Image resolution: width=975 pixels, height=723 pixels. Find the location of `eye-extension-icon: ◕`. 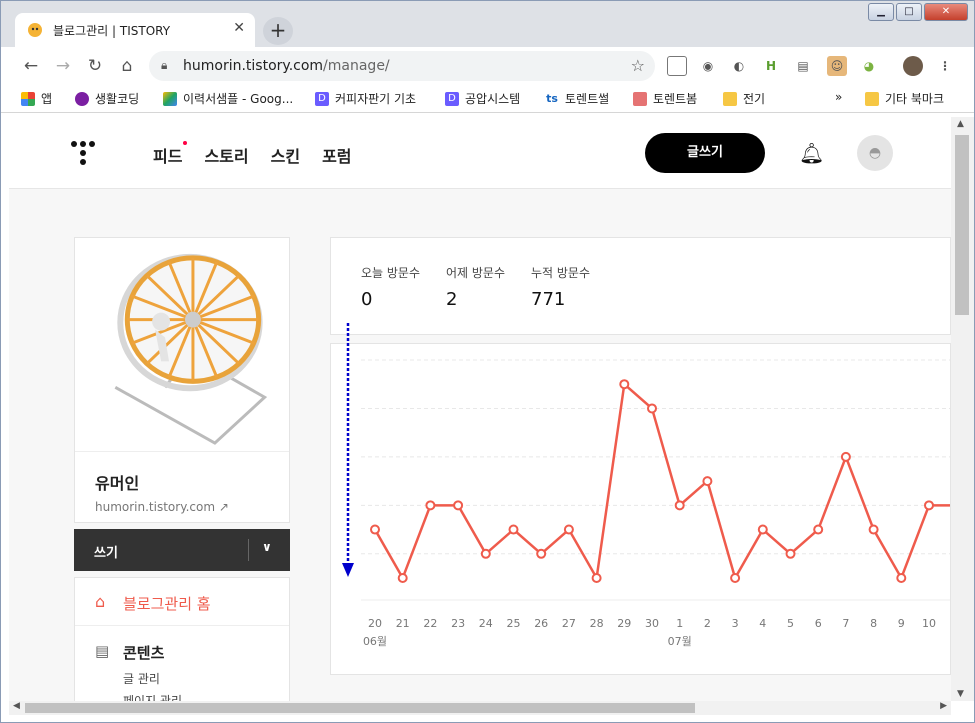

eye-extension-icon: ◕ is located at coordinates (869, 66).